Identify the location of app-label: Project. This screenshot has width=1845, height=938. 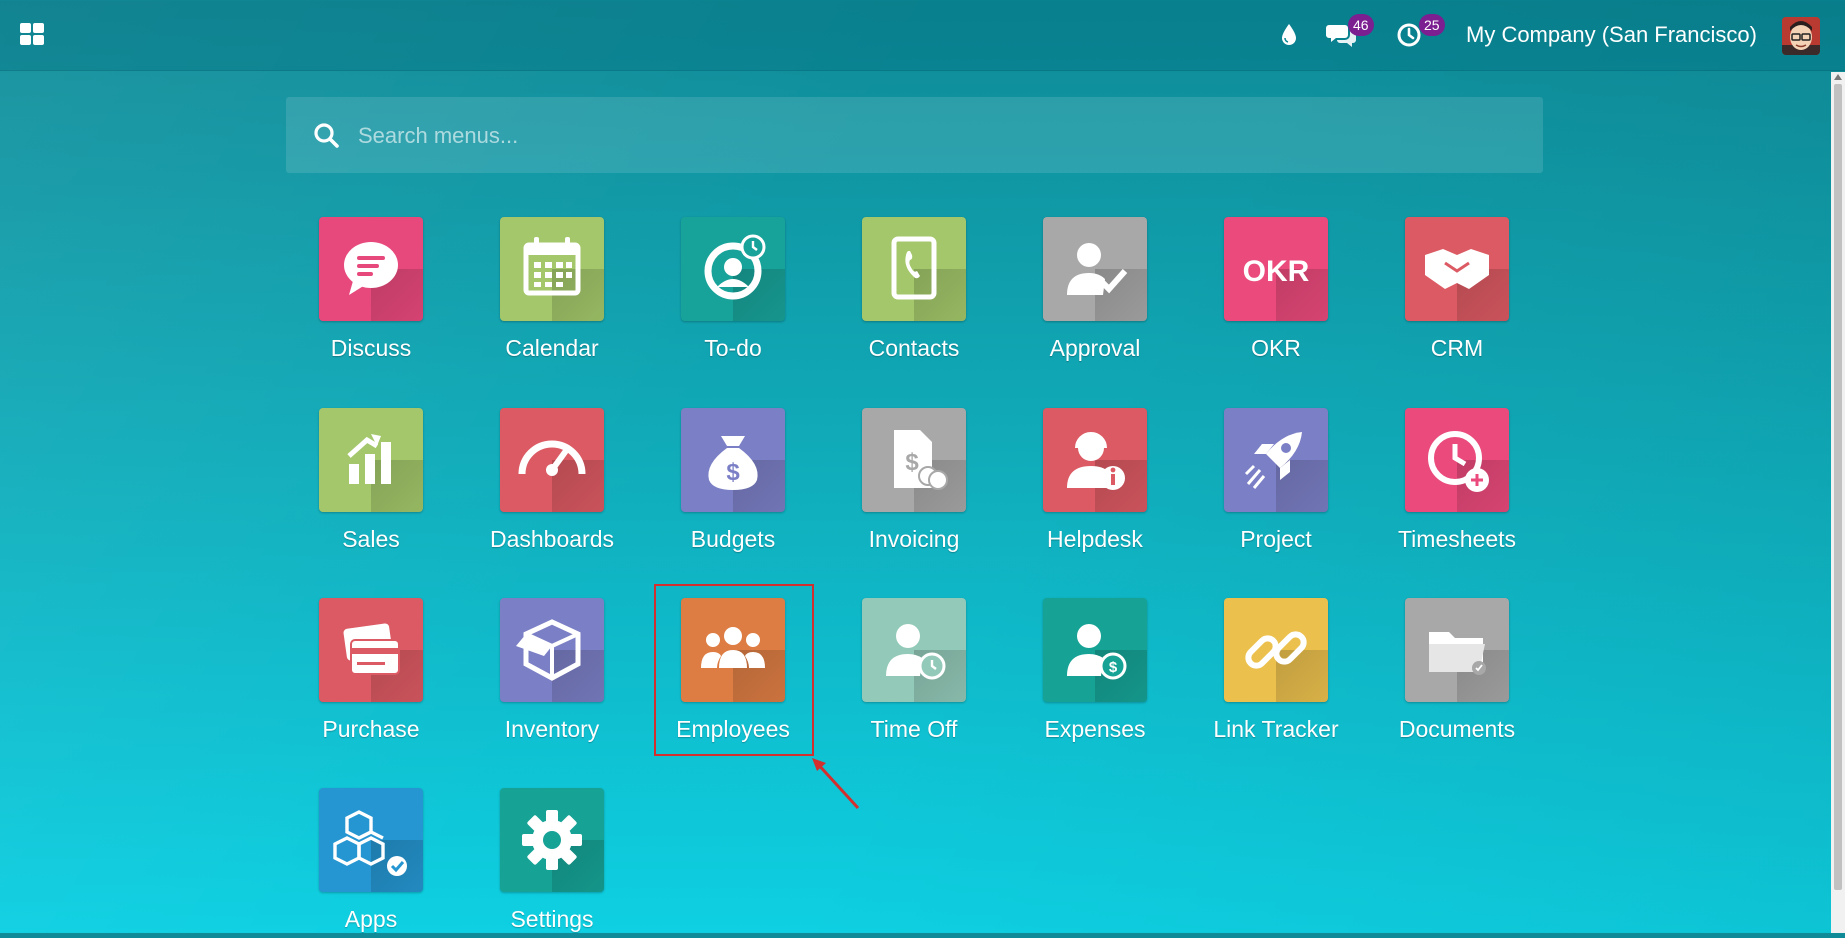
(1276, 539).